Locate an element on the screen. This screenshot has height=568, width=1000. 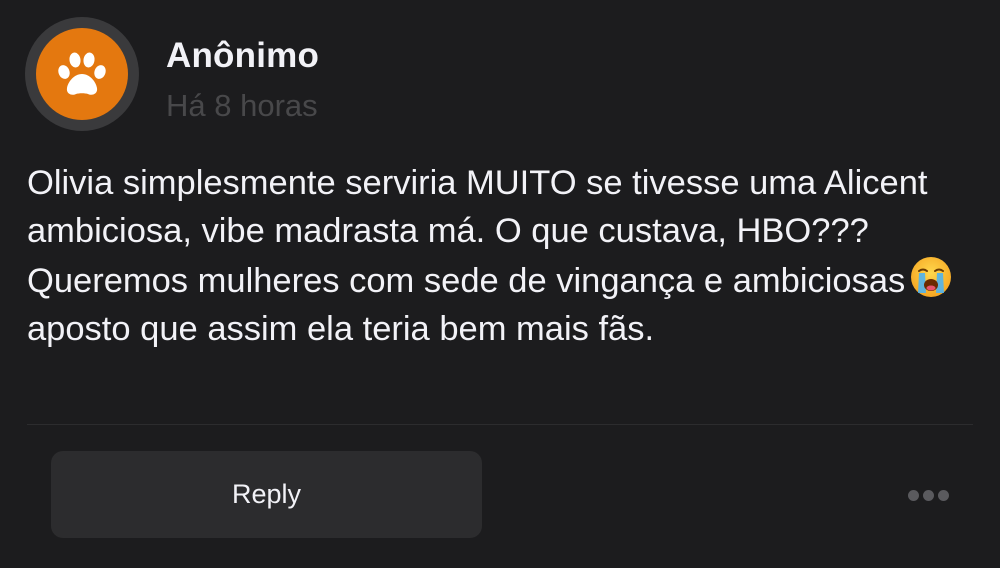
loudly-crying-face-emoji is located at coordinates (931, 277).